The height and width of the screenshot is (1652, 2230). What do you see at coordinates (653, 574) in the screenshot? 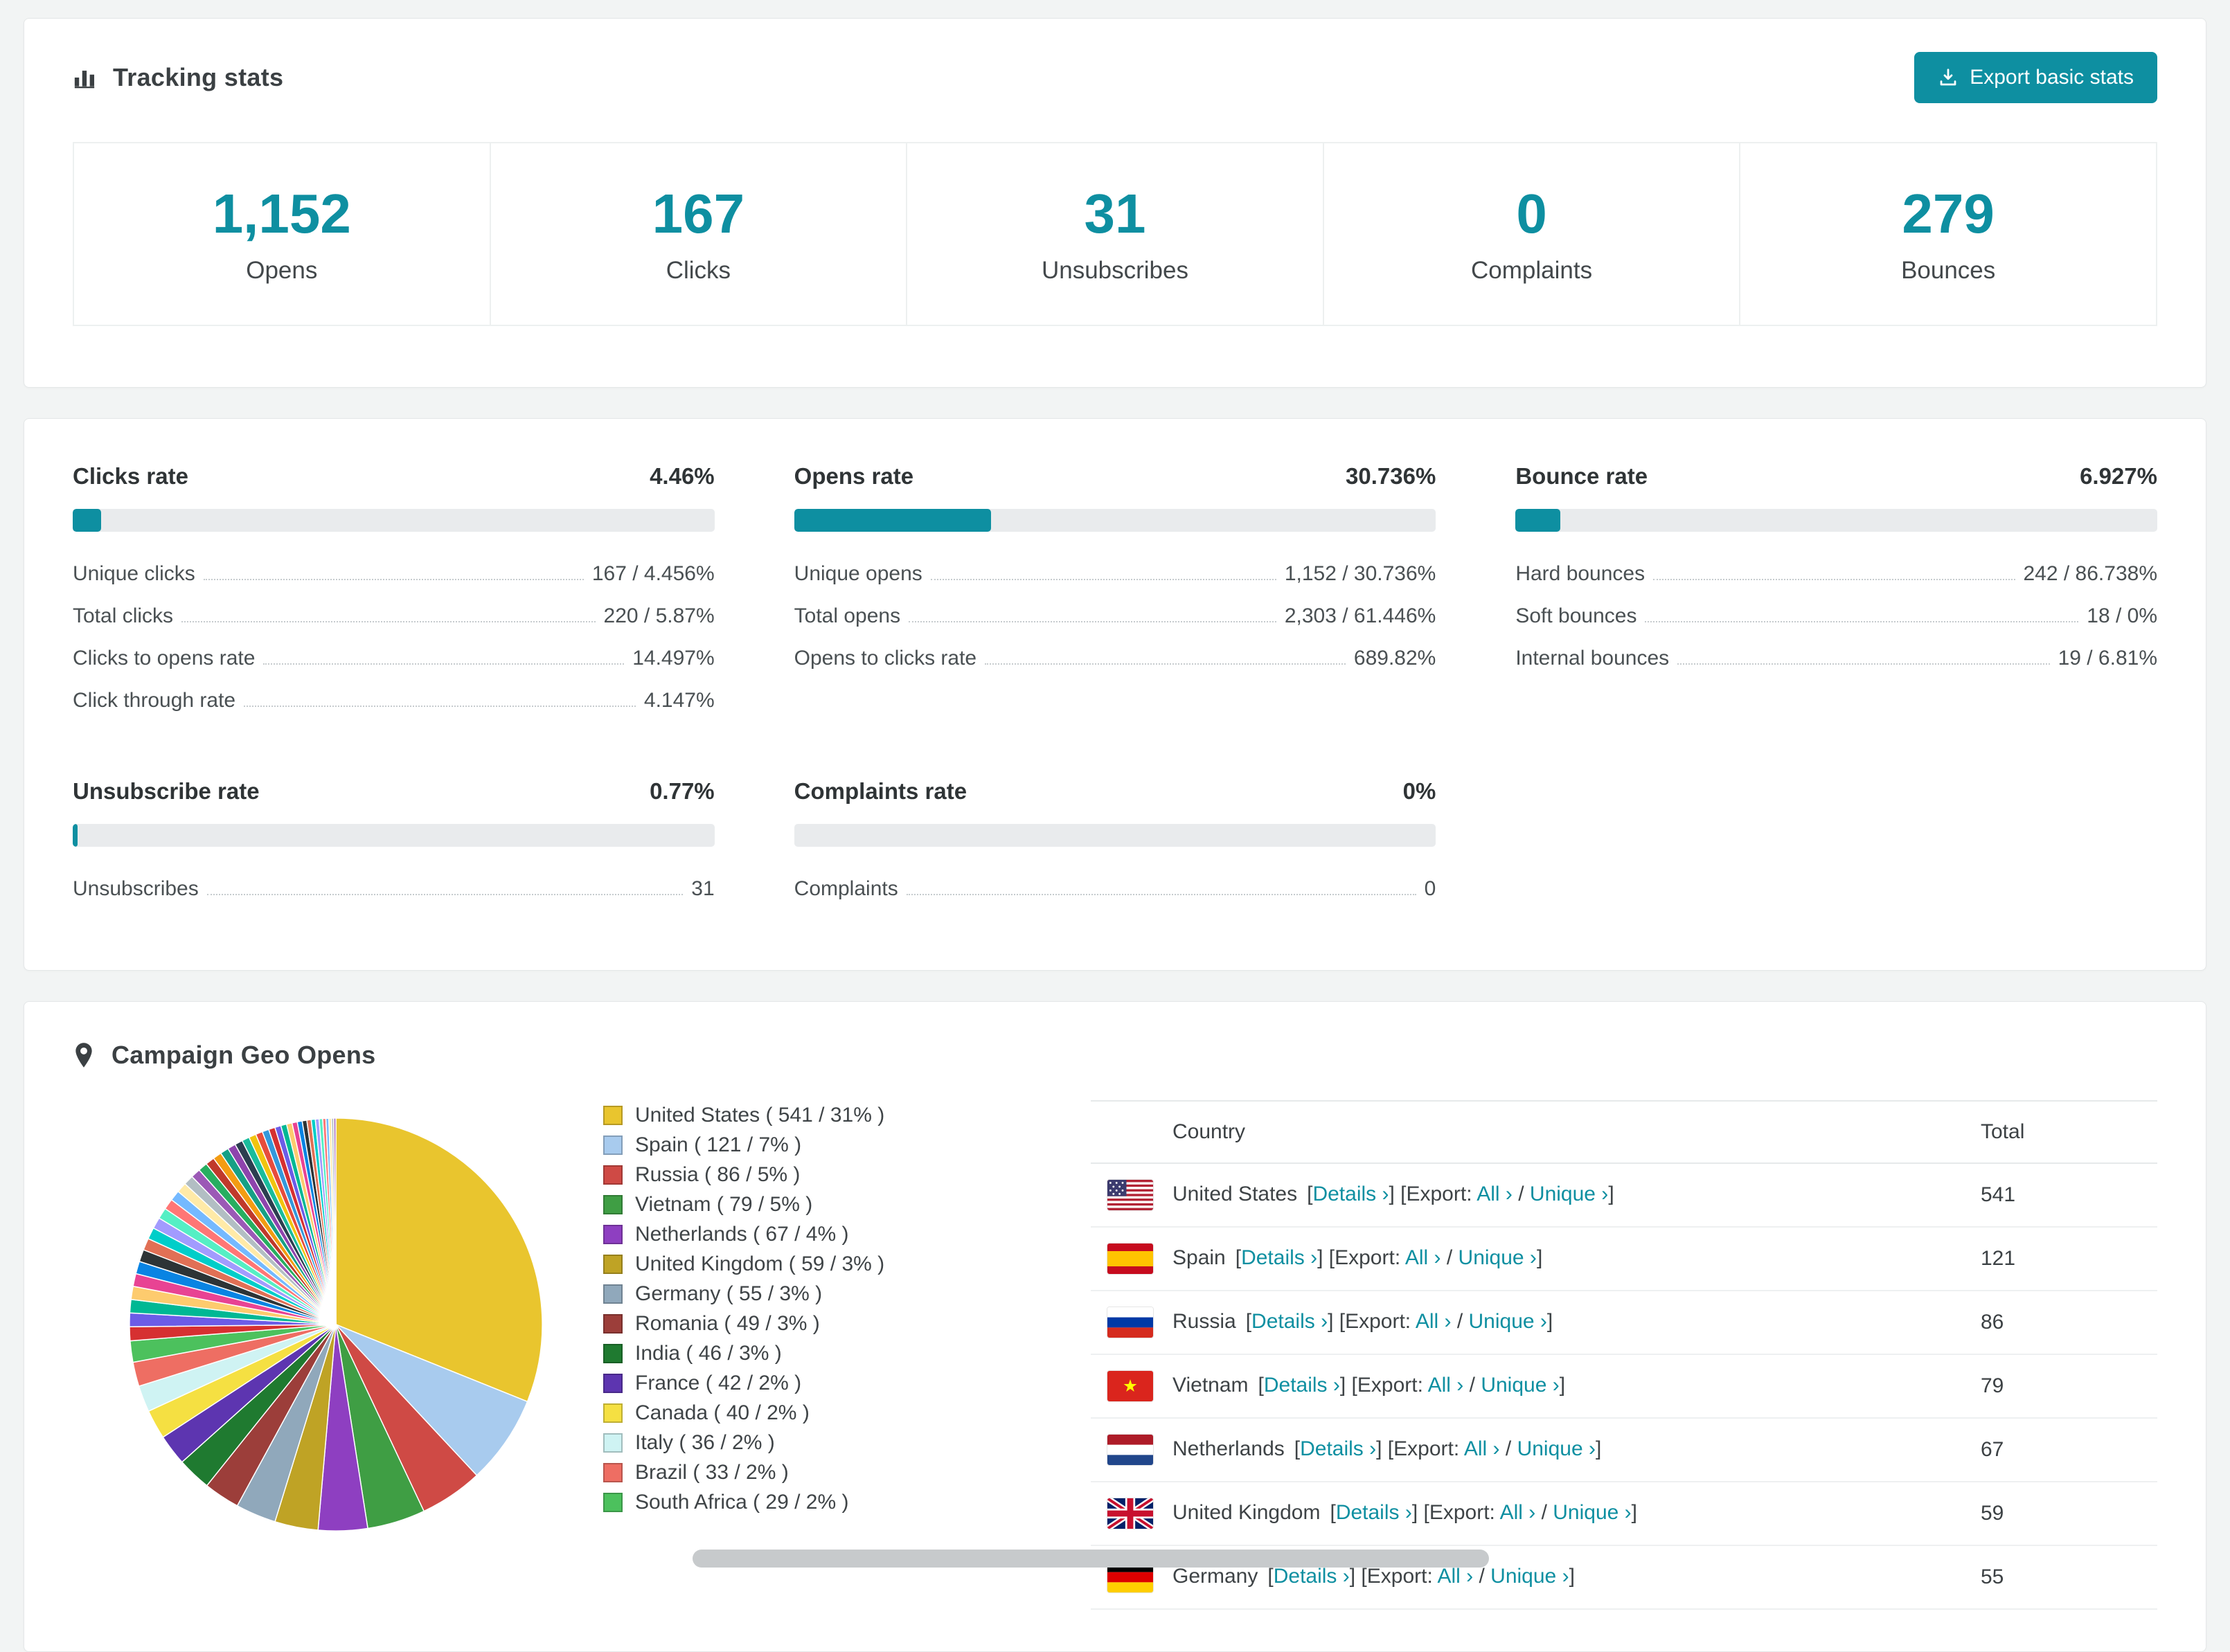
I see `metric-value: 167 / 4.456%` at bounding box center [653, 574].